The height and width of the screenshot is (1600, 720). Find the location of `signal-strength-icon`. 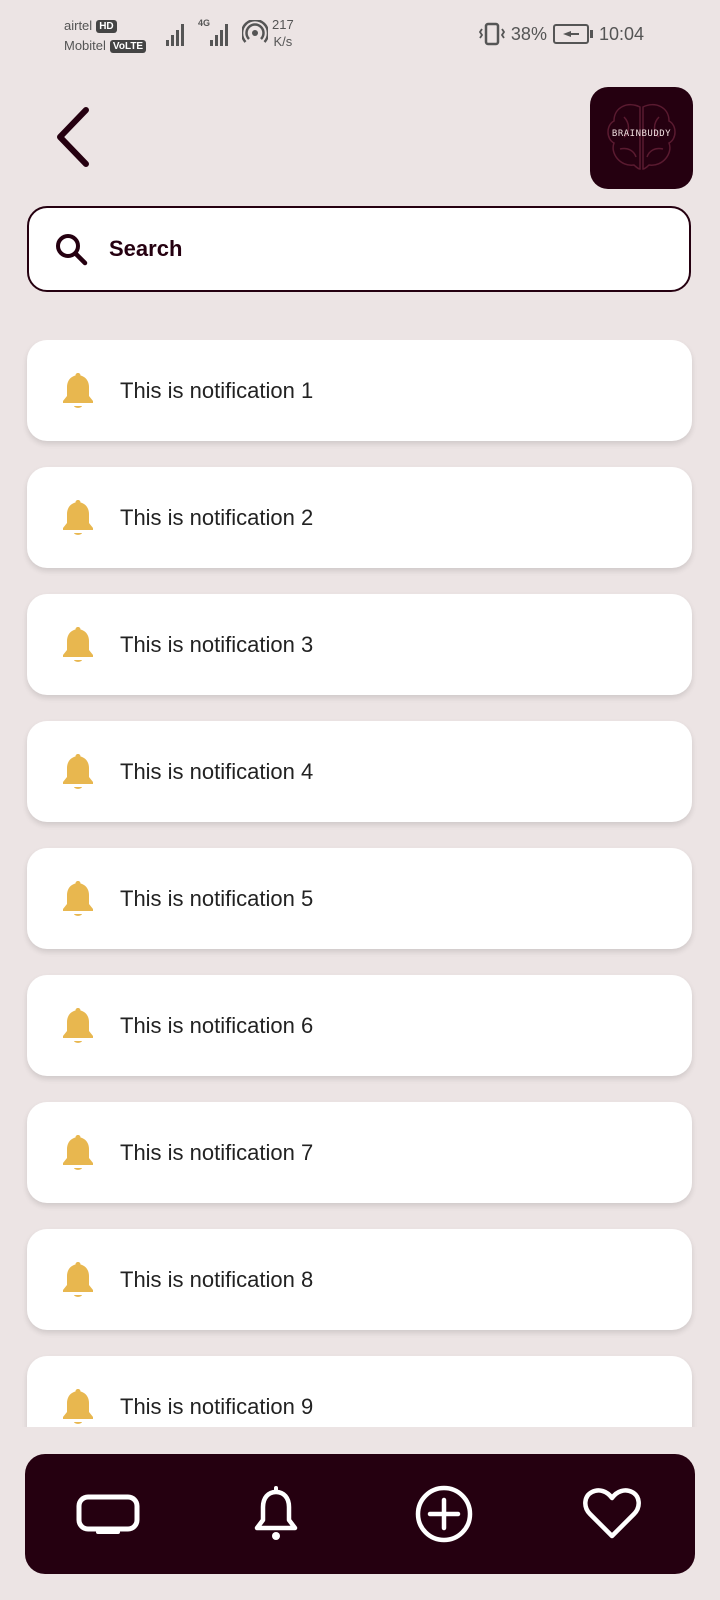

signal-strength-icon is located at coordinates (175, 35).